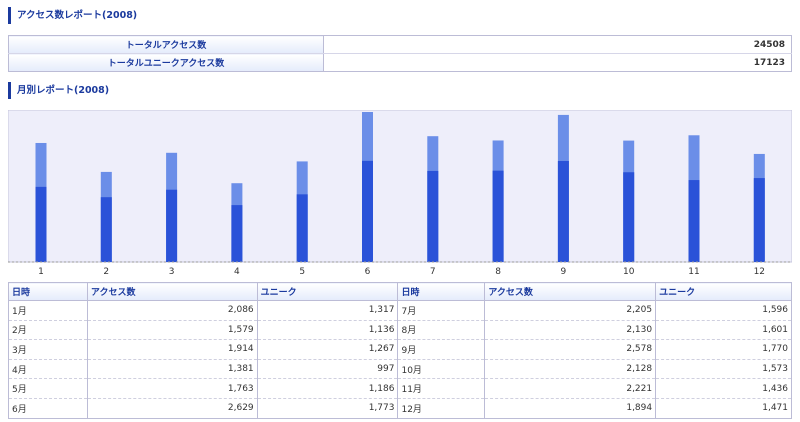 This screenshot has height=422, width=800. What do you see at coordinates (433, 272) in the screenshot?
I see `x-tick-label: 7` at bounding box center [433, 272].